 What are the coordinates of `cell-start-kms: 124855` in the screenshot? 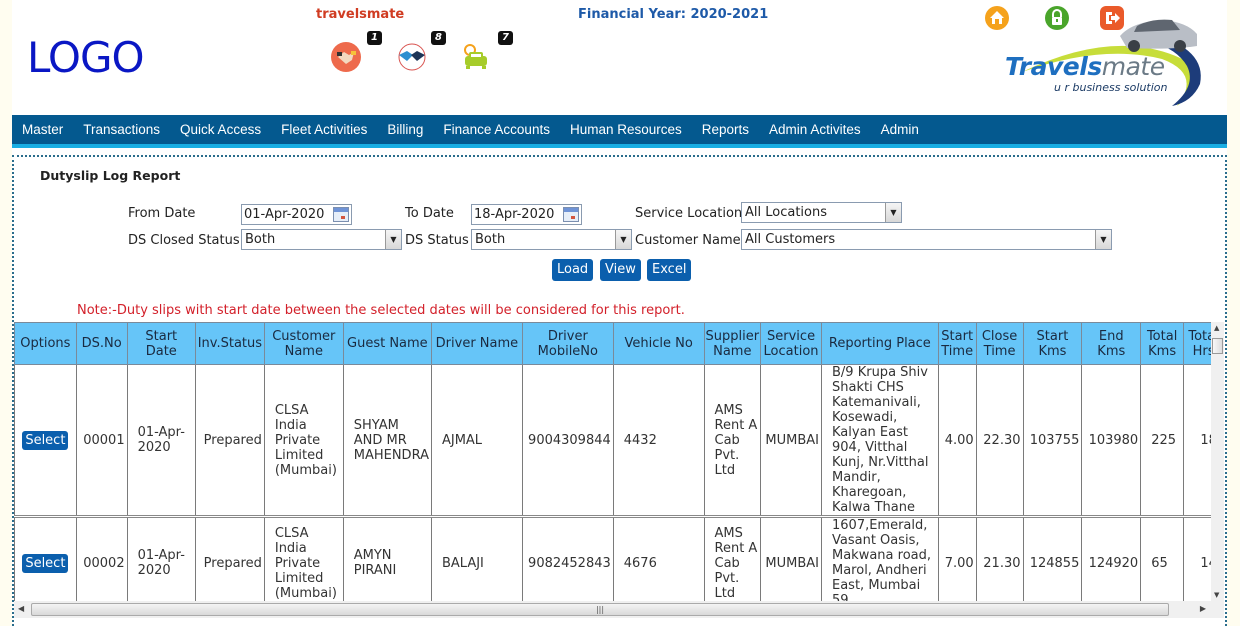 It's located at (1052, 563).